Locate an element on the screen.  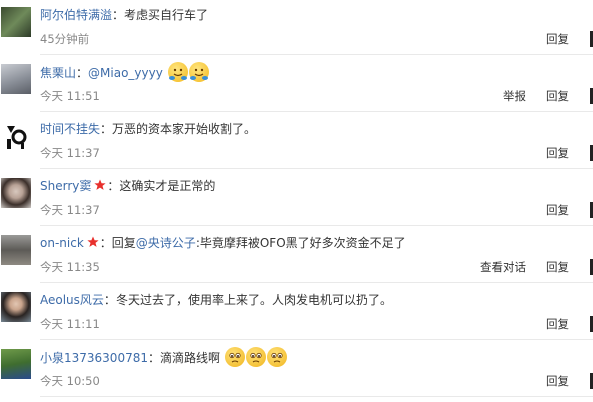
comment-text: 这确实才是正常的 is located at coordinates (167, 186).